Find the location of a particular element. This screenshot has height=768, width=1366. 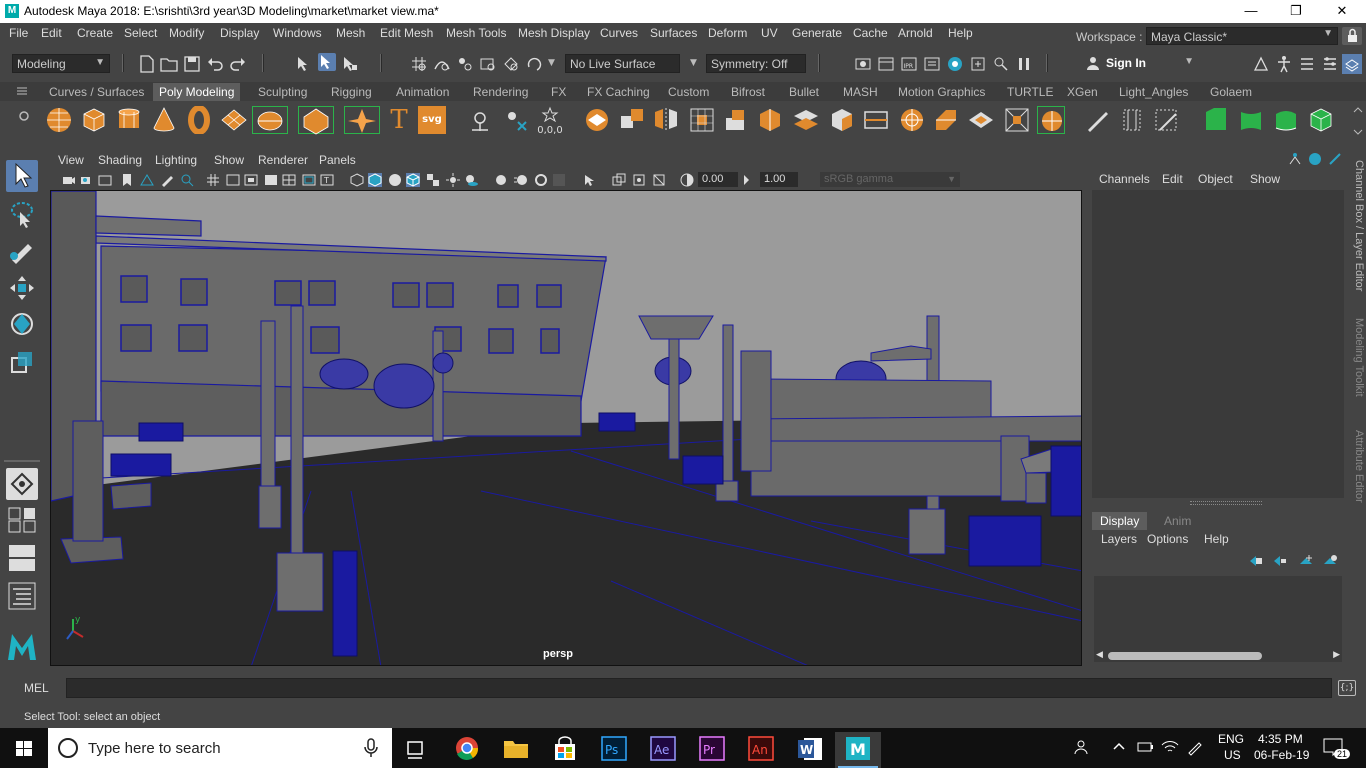

sign-in-button: Sign In ▼ is located at coordinates (1141, 63).